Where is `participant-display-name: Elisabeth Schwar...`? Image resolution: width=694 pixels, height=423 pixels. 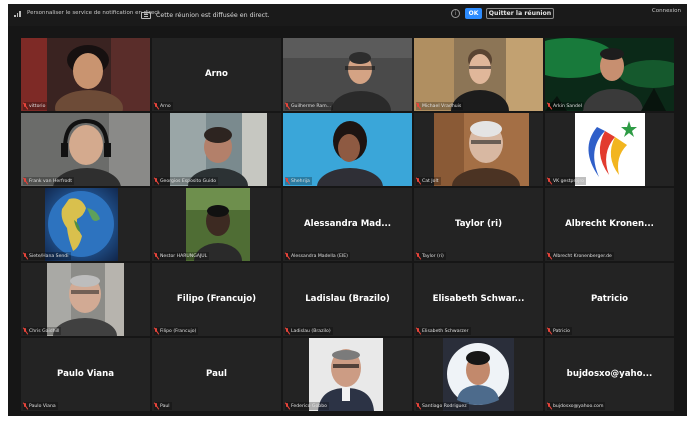
participant-display-name: Elisabeth Schwar... is located at coordinates (478, 299).